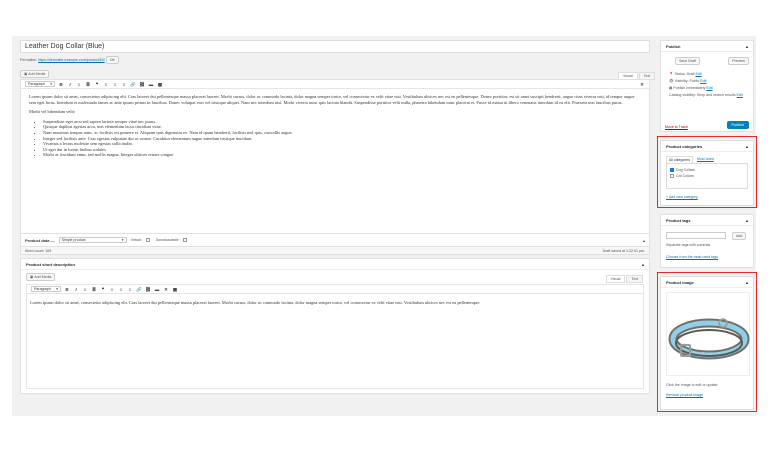  I want to click on content-paragraph-2: Morbi vel bibendum velit:, so click(52, 112).